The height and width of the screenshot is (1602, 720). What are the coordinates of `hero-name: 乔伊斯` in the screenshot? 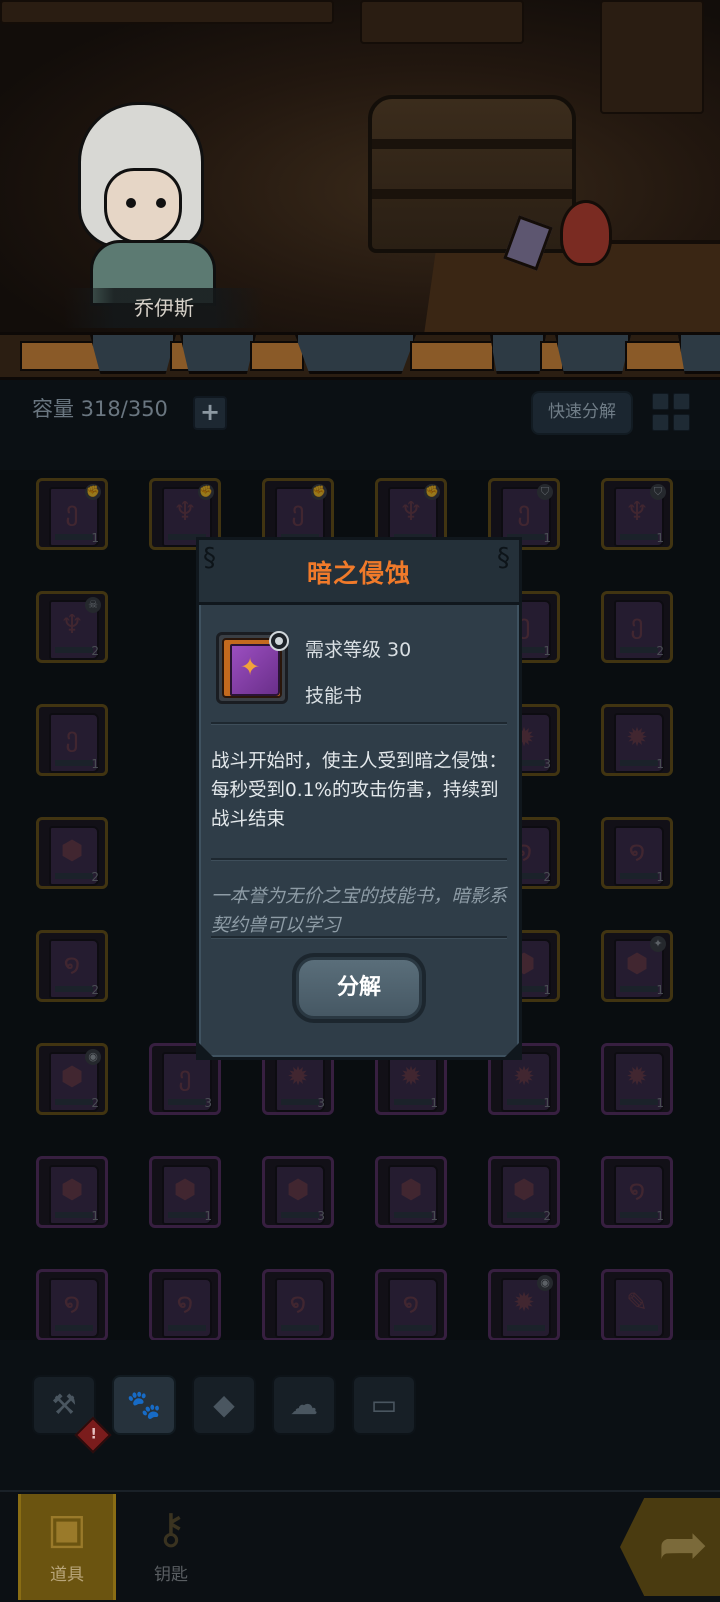 It's located at (164, 308).